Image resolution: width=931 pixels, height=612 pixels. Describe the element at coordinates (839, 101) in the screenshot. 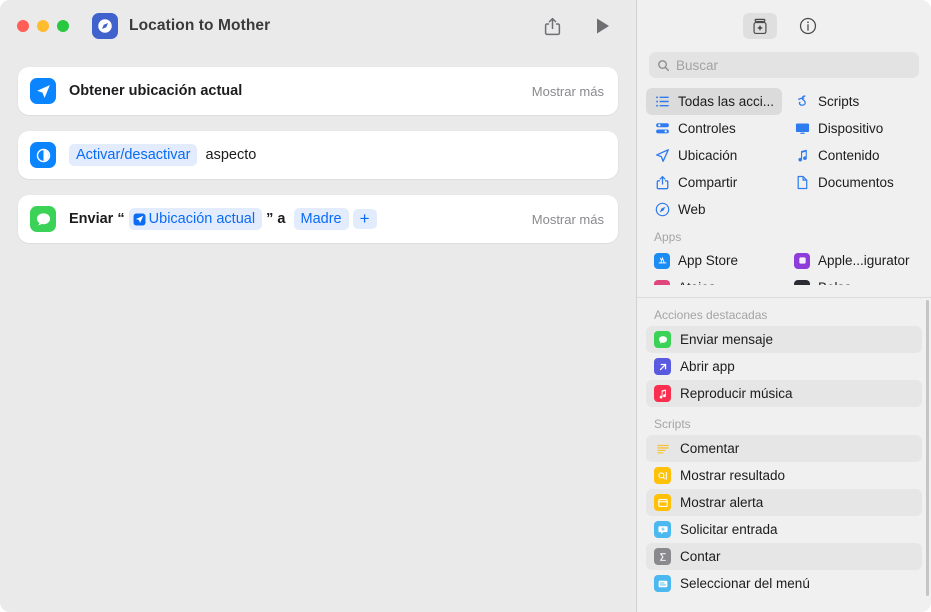

I see `category-label: Scripts` at that location.